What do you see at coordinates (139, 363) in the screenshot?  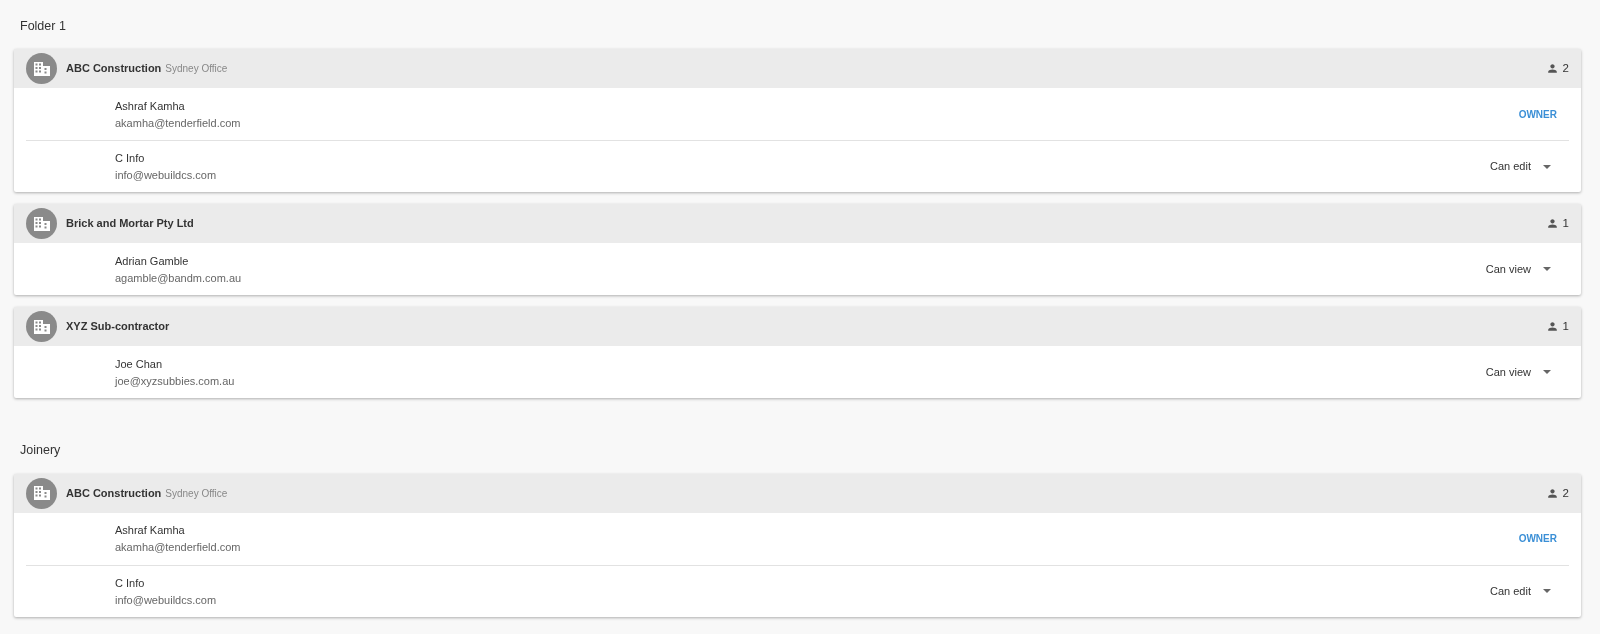 I see `member-name: Joe Chan` at bounding box center [139, 363].